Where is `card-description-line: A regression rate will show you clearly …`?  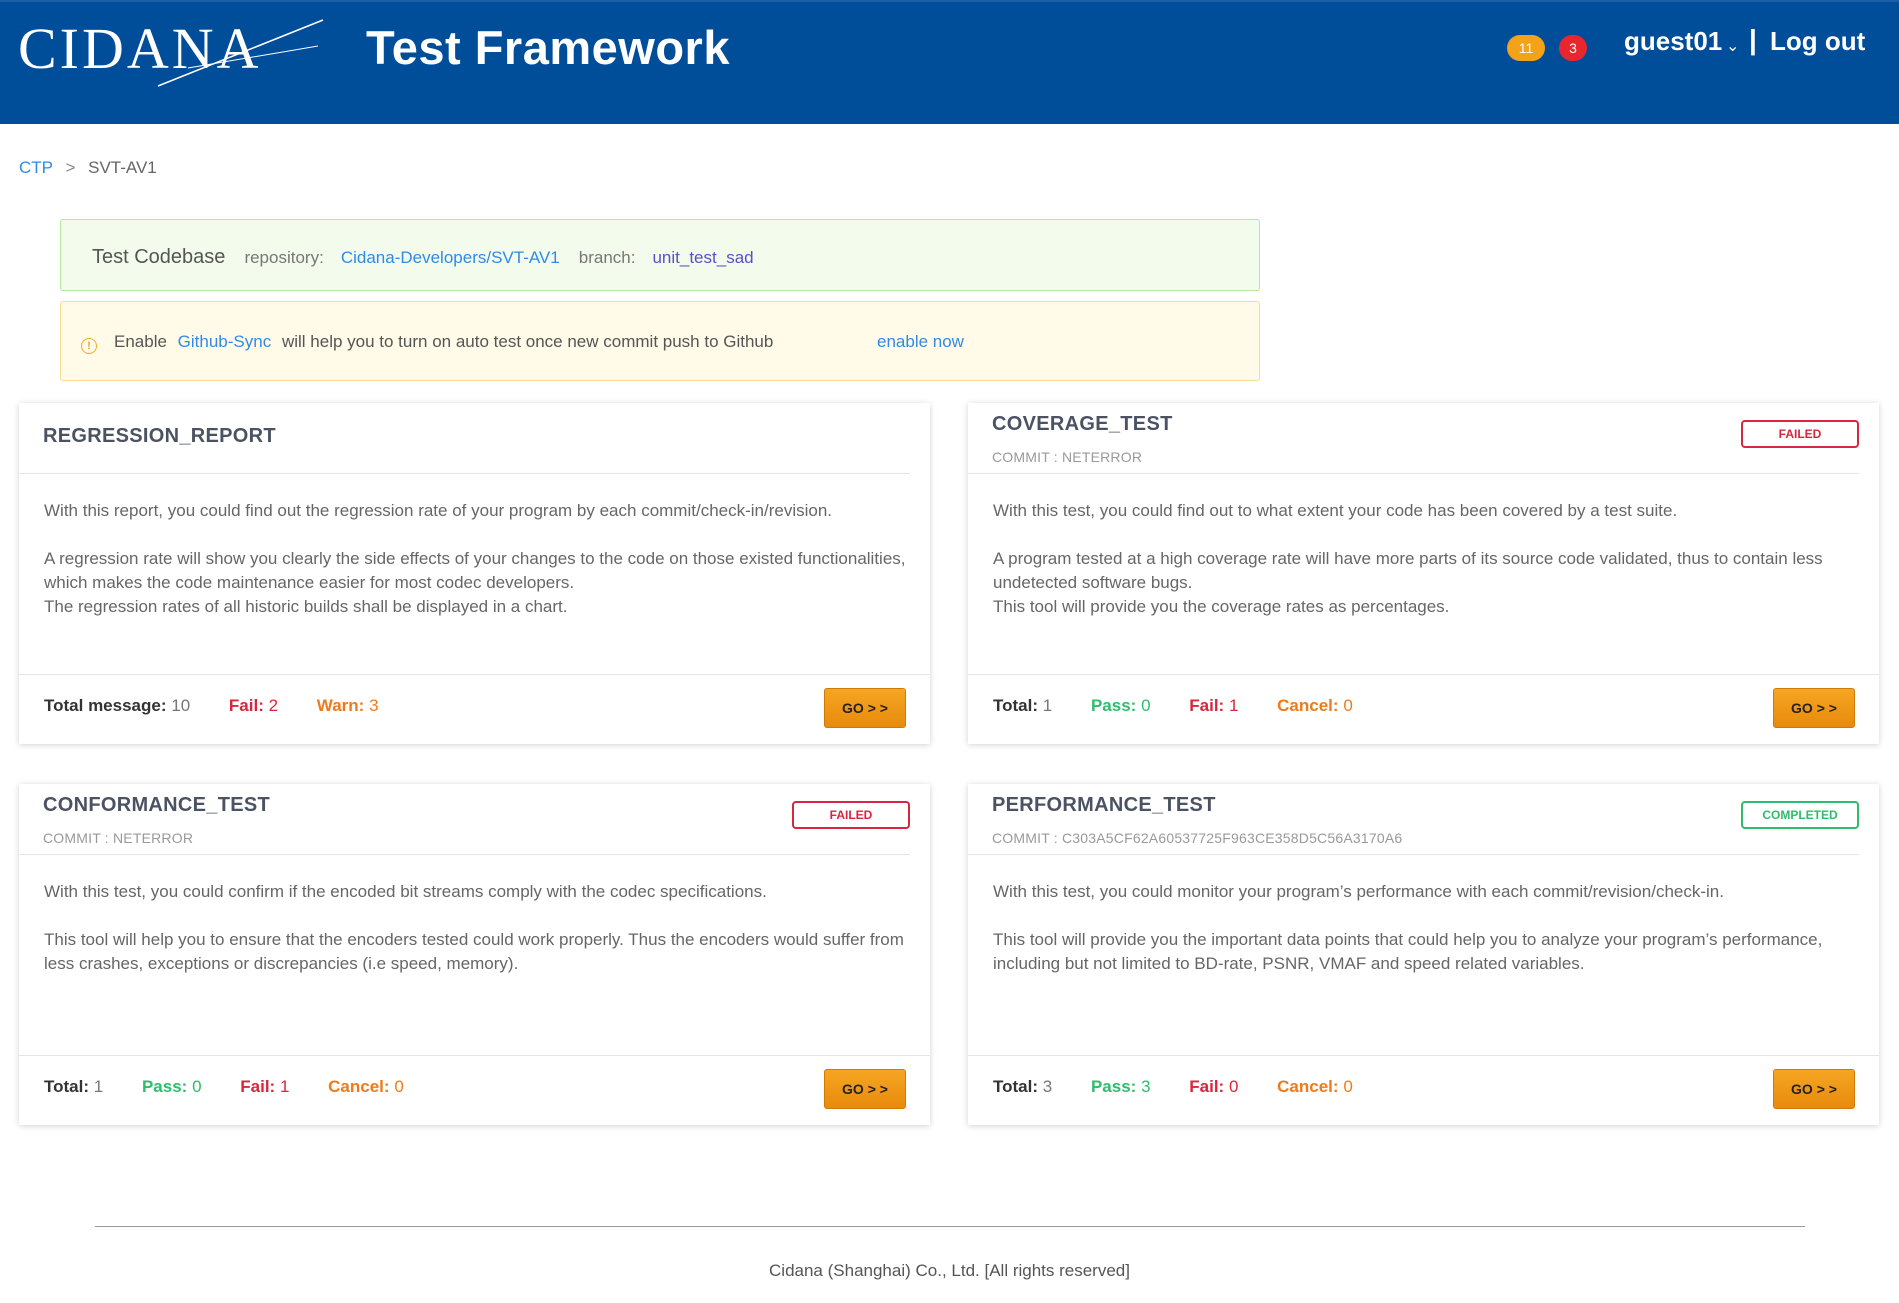 card-description-line: A regression rate will show you clearly … is located at coordinates (475, 570).